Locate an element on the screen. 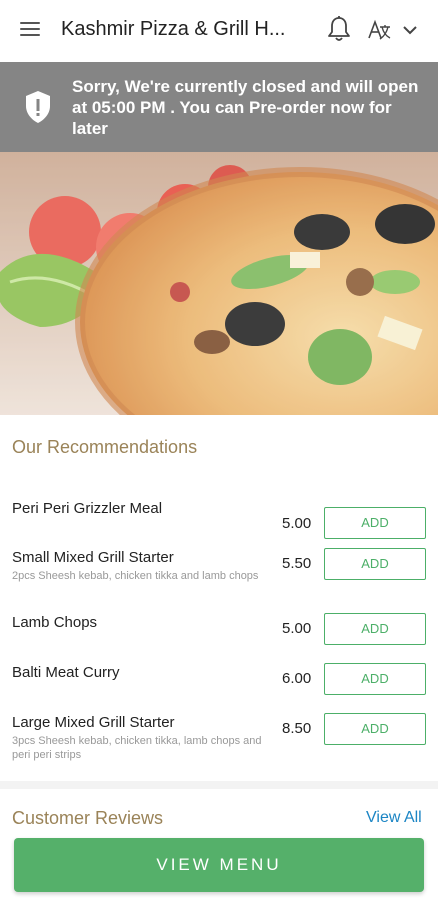 The height and width of the screenshot is (900, 438). menu-item-name: Balti Meat Curry is located at coordinates (66, 672).